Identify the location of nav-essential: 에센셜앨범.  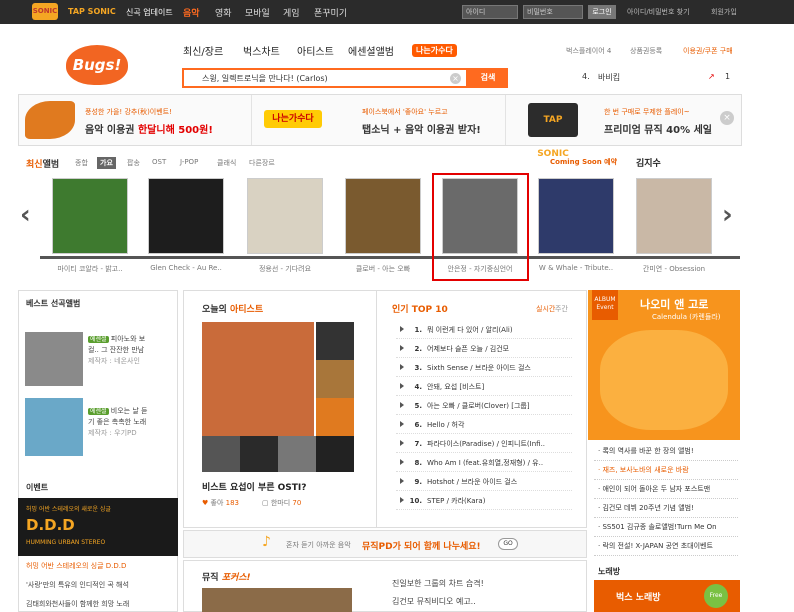
(371, 50).